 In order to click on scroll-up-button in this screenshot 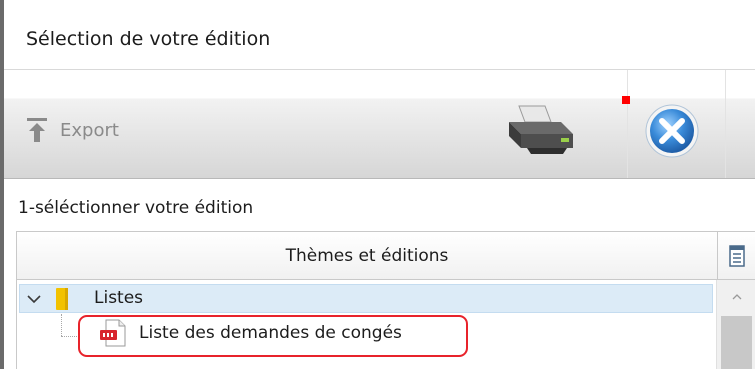, I will do `click(736, 297)`.